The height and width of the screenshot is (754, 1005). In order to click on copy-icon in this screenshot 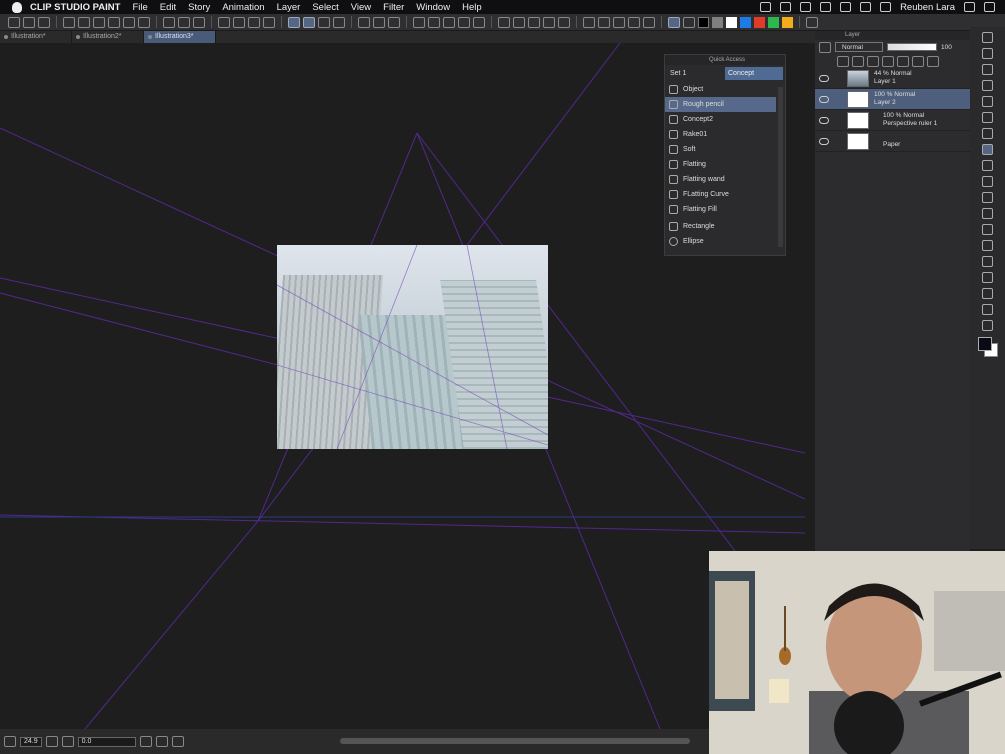, I will do `click(69, 22)`.